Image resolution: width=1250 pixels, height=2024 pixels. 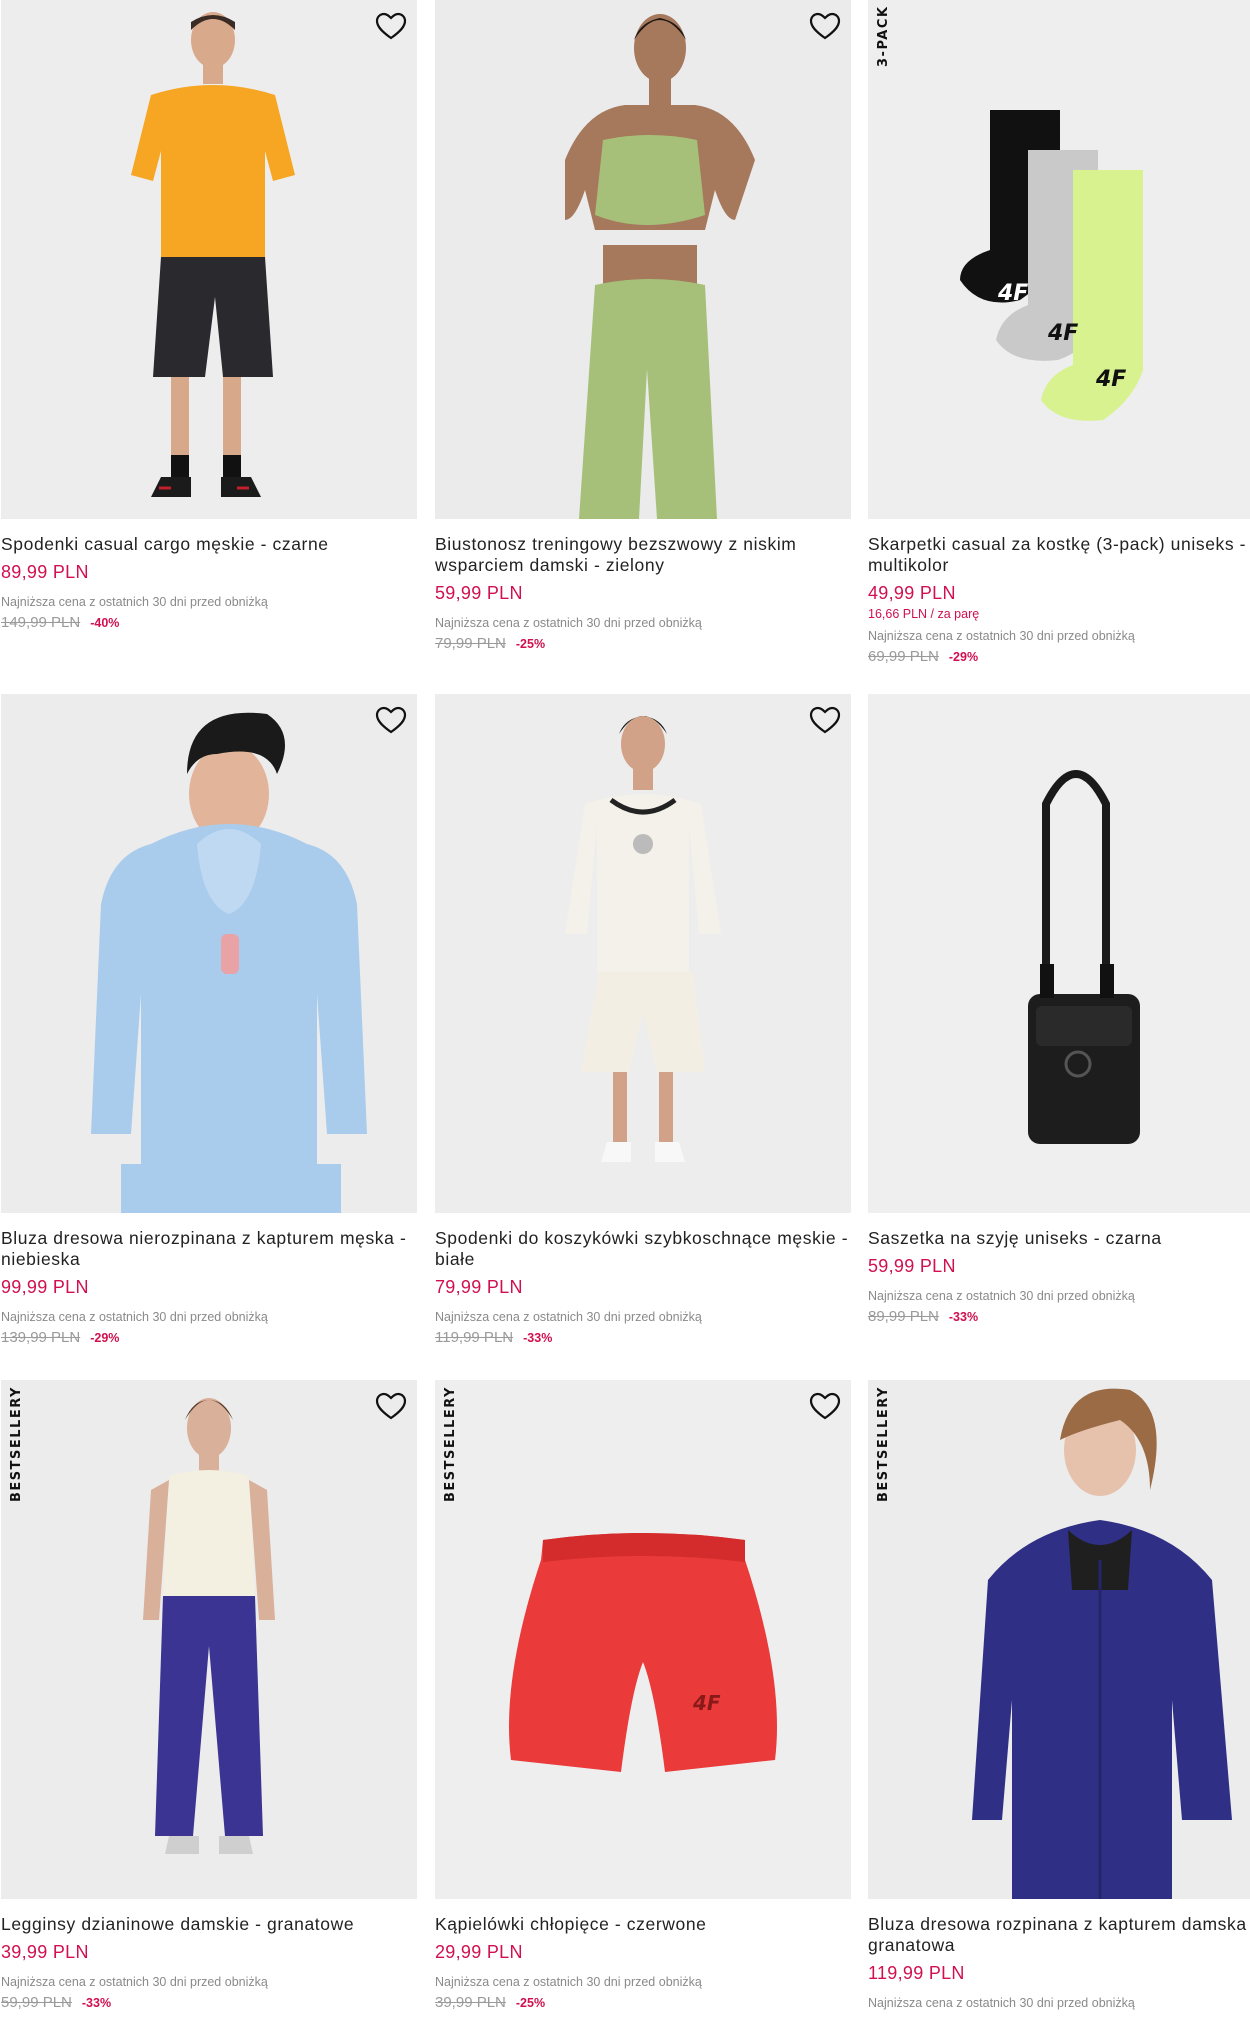 I want to click on old-price-row: 89,99 PLN -33%, so click(x=1059, y=1316).